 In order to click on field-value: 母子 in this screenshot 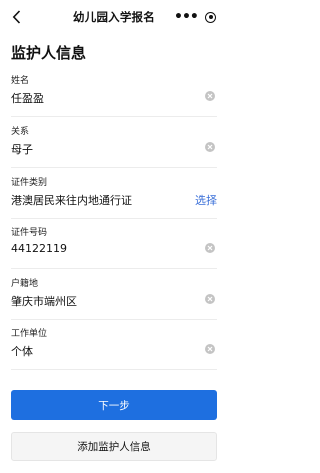, I will do `click(22, 149)`.